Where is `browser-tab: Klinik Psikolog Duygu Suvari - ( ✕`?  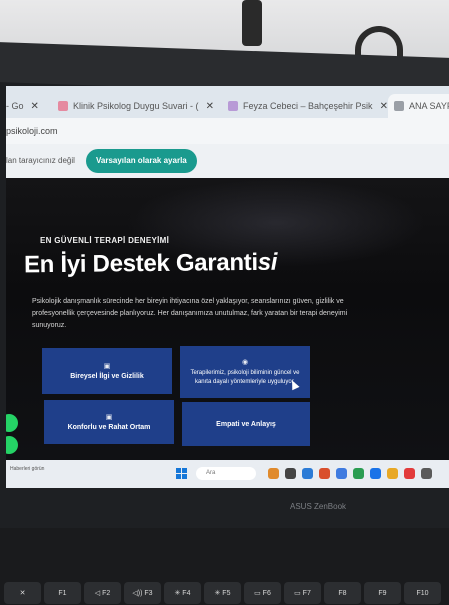
browser-tab: Klinik Psikolog Duygu Suvari - ( ✕ is located at coordinates (136, 106).